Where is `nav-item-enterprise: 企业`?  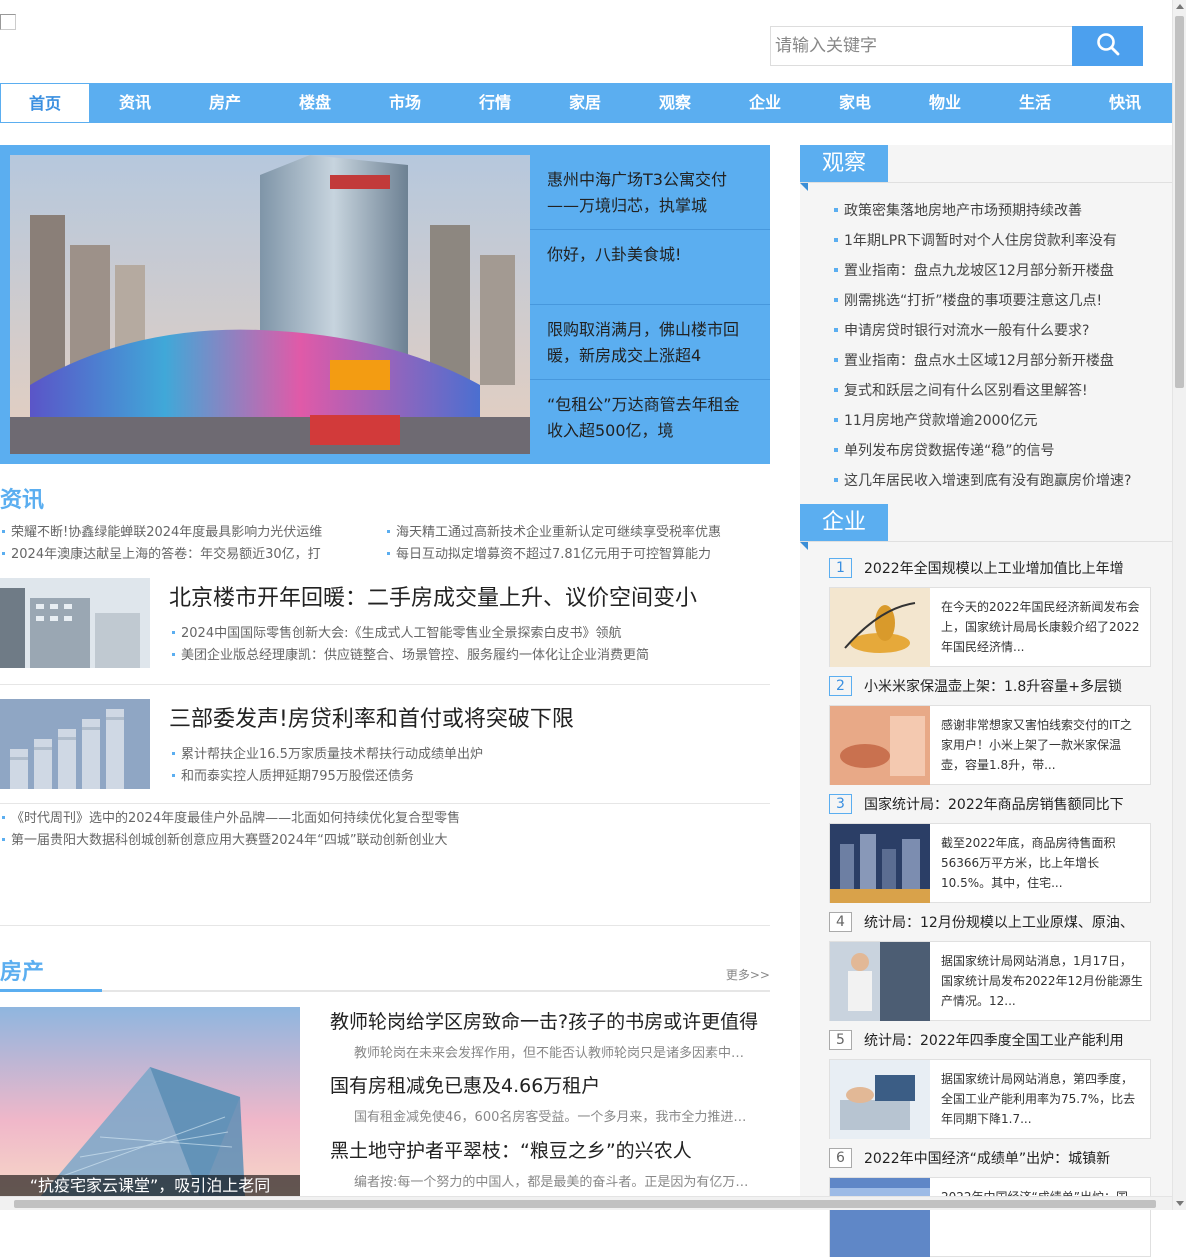
nav-item-enterprise: 企业 is located at coordinates (765, 103).